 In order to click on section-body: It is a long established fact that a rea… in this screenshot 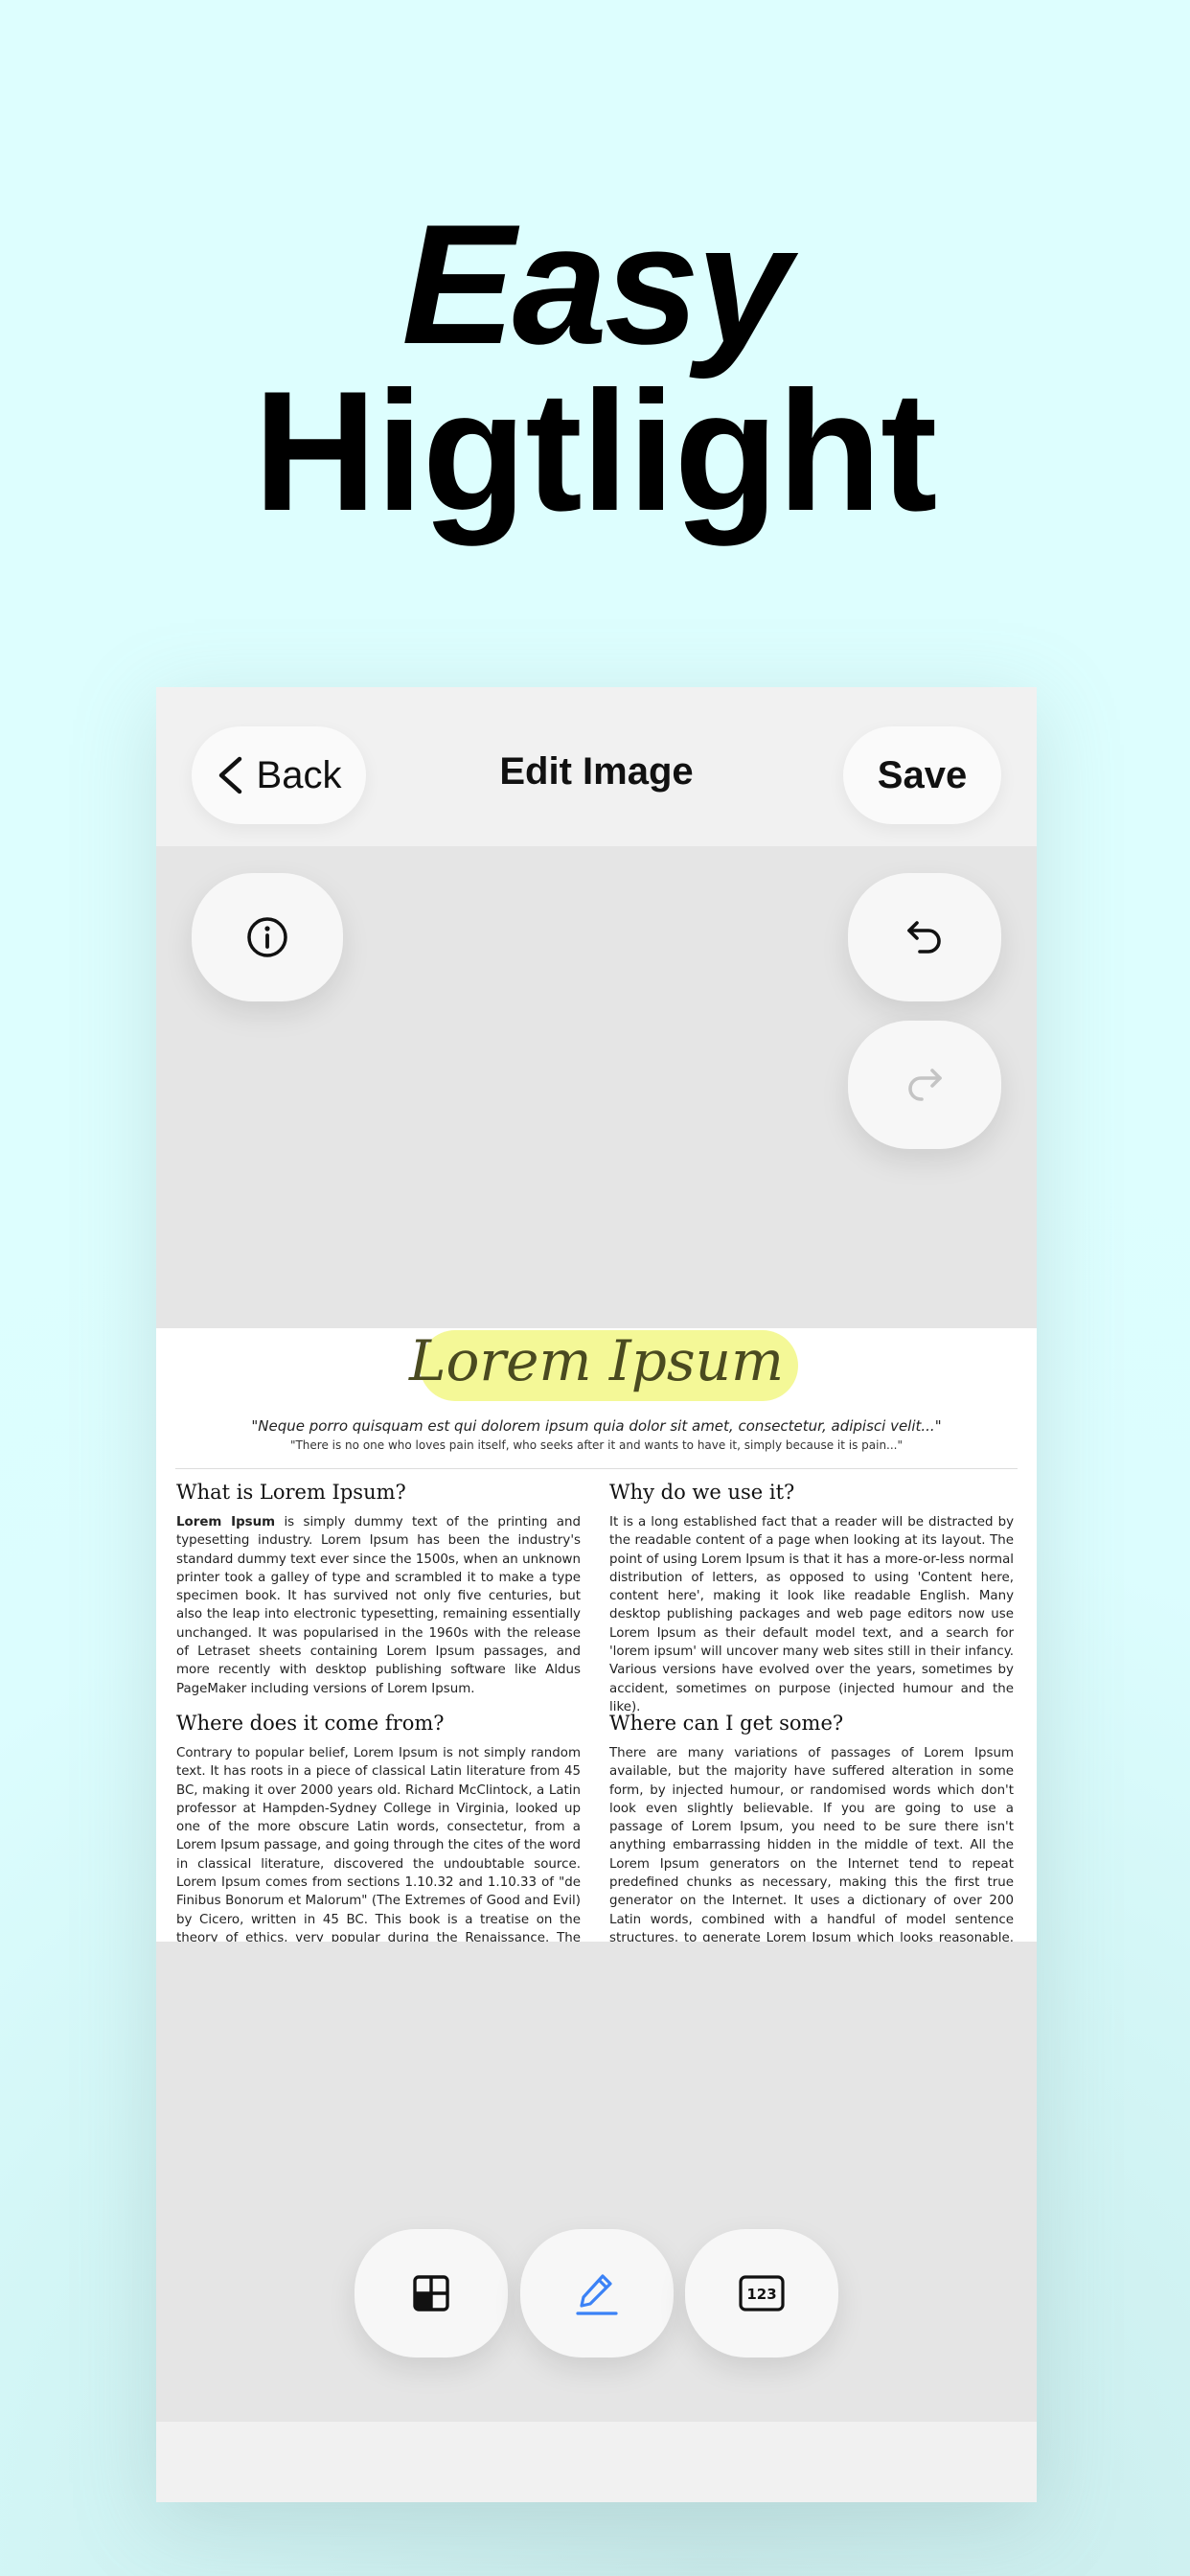, I will do `click(811, 1614)`.